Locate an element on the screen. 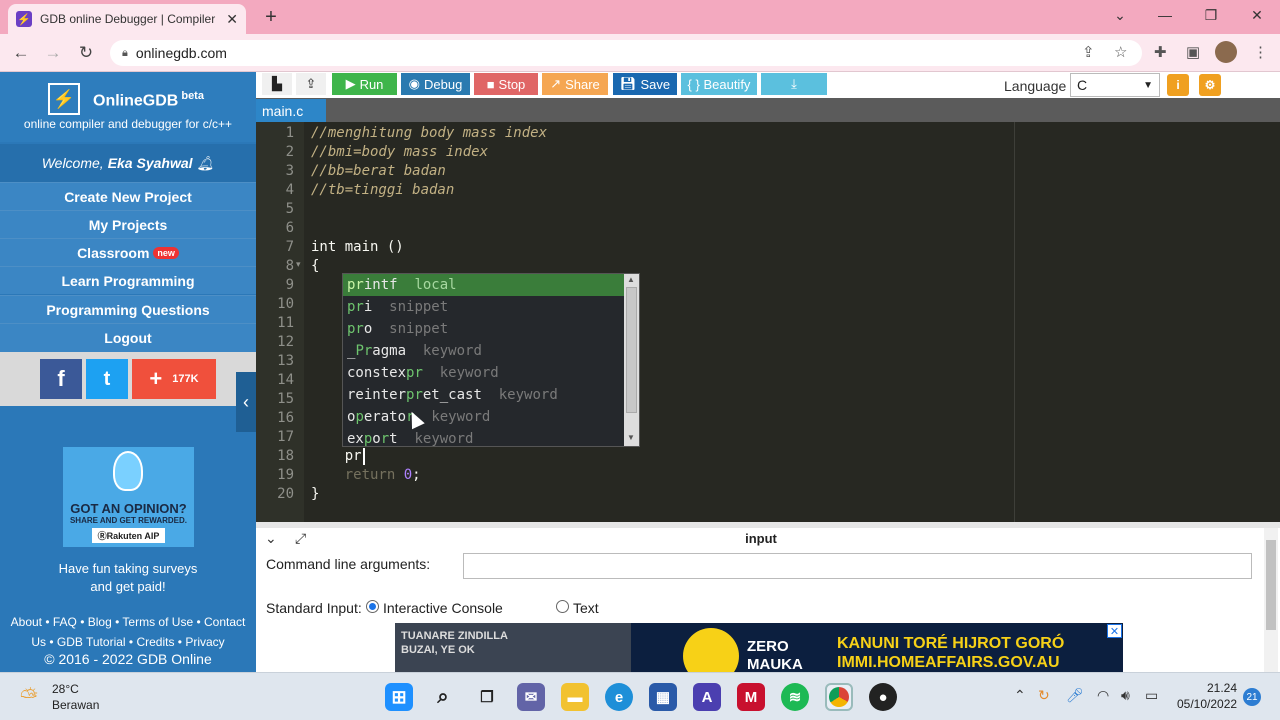 Image resolution: width=1280 pixels, height=720 pixels. run-button: ▶ Run is located at coordinates (364, 84).